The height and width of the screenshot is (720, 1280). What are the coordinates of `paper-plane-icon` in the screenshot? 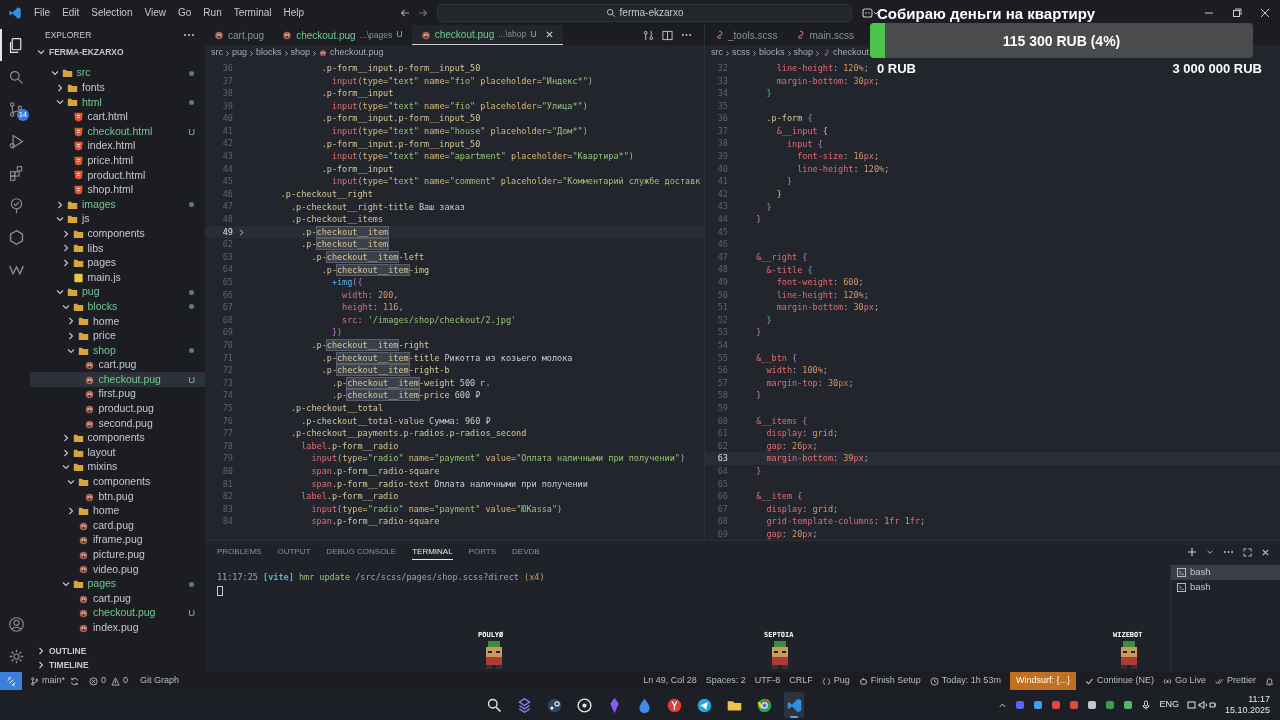 It's located at (704, 705).